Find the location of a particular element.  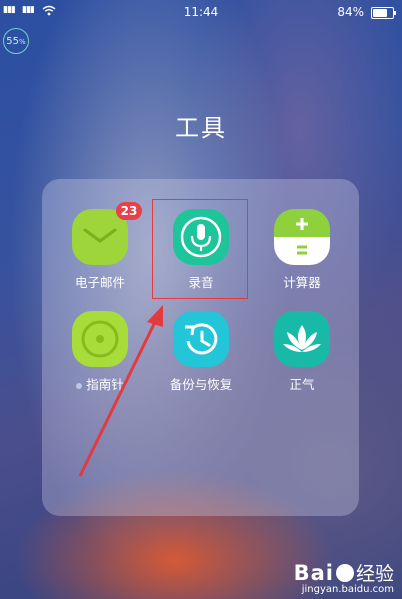

paw-logo-icon is located at coordinates (344, 573).